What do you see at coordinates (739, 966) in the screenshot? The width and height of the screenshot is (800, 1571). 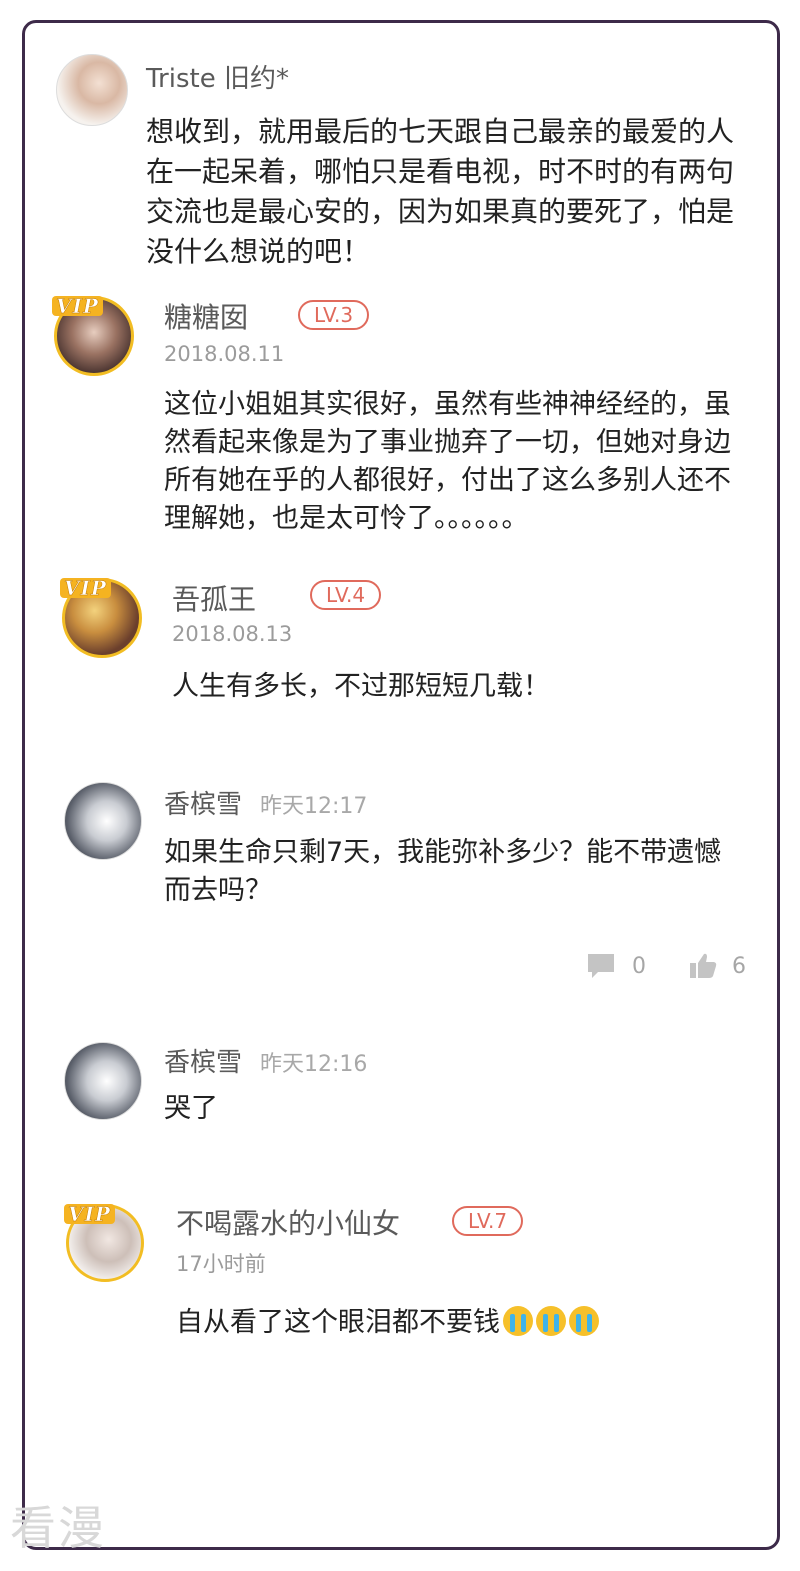 I see `like-count: 6` at bounding box center [739, 966].